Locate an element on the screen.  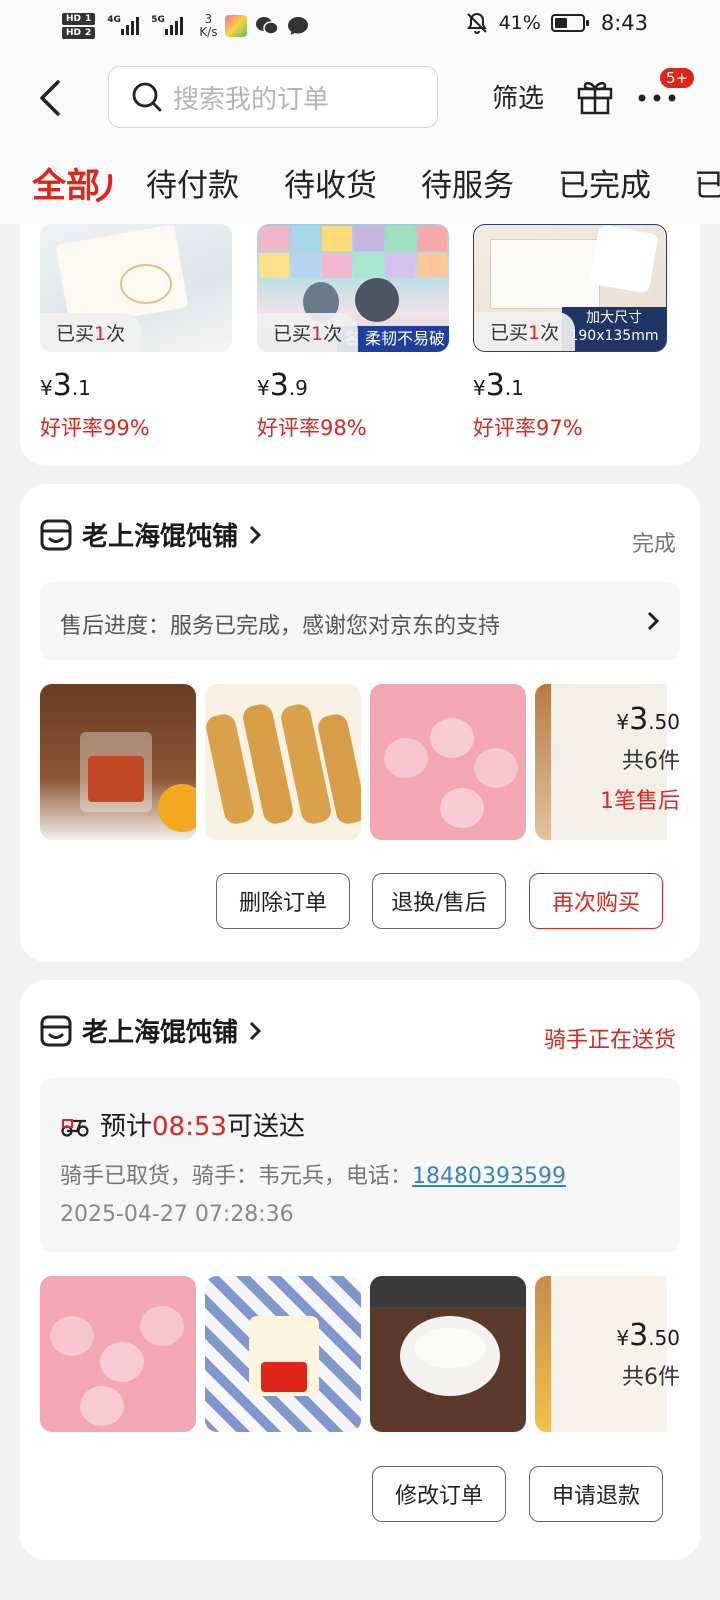
order-tabs: 全部 待付款 待收货 待服务 已完成 已 is located at coordinates (360, 183).